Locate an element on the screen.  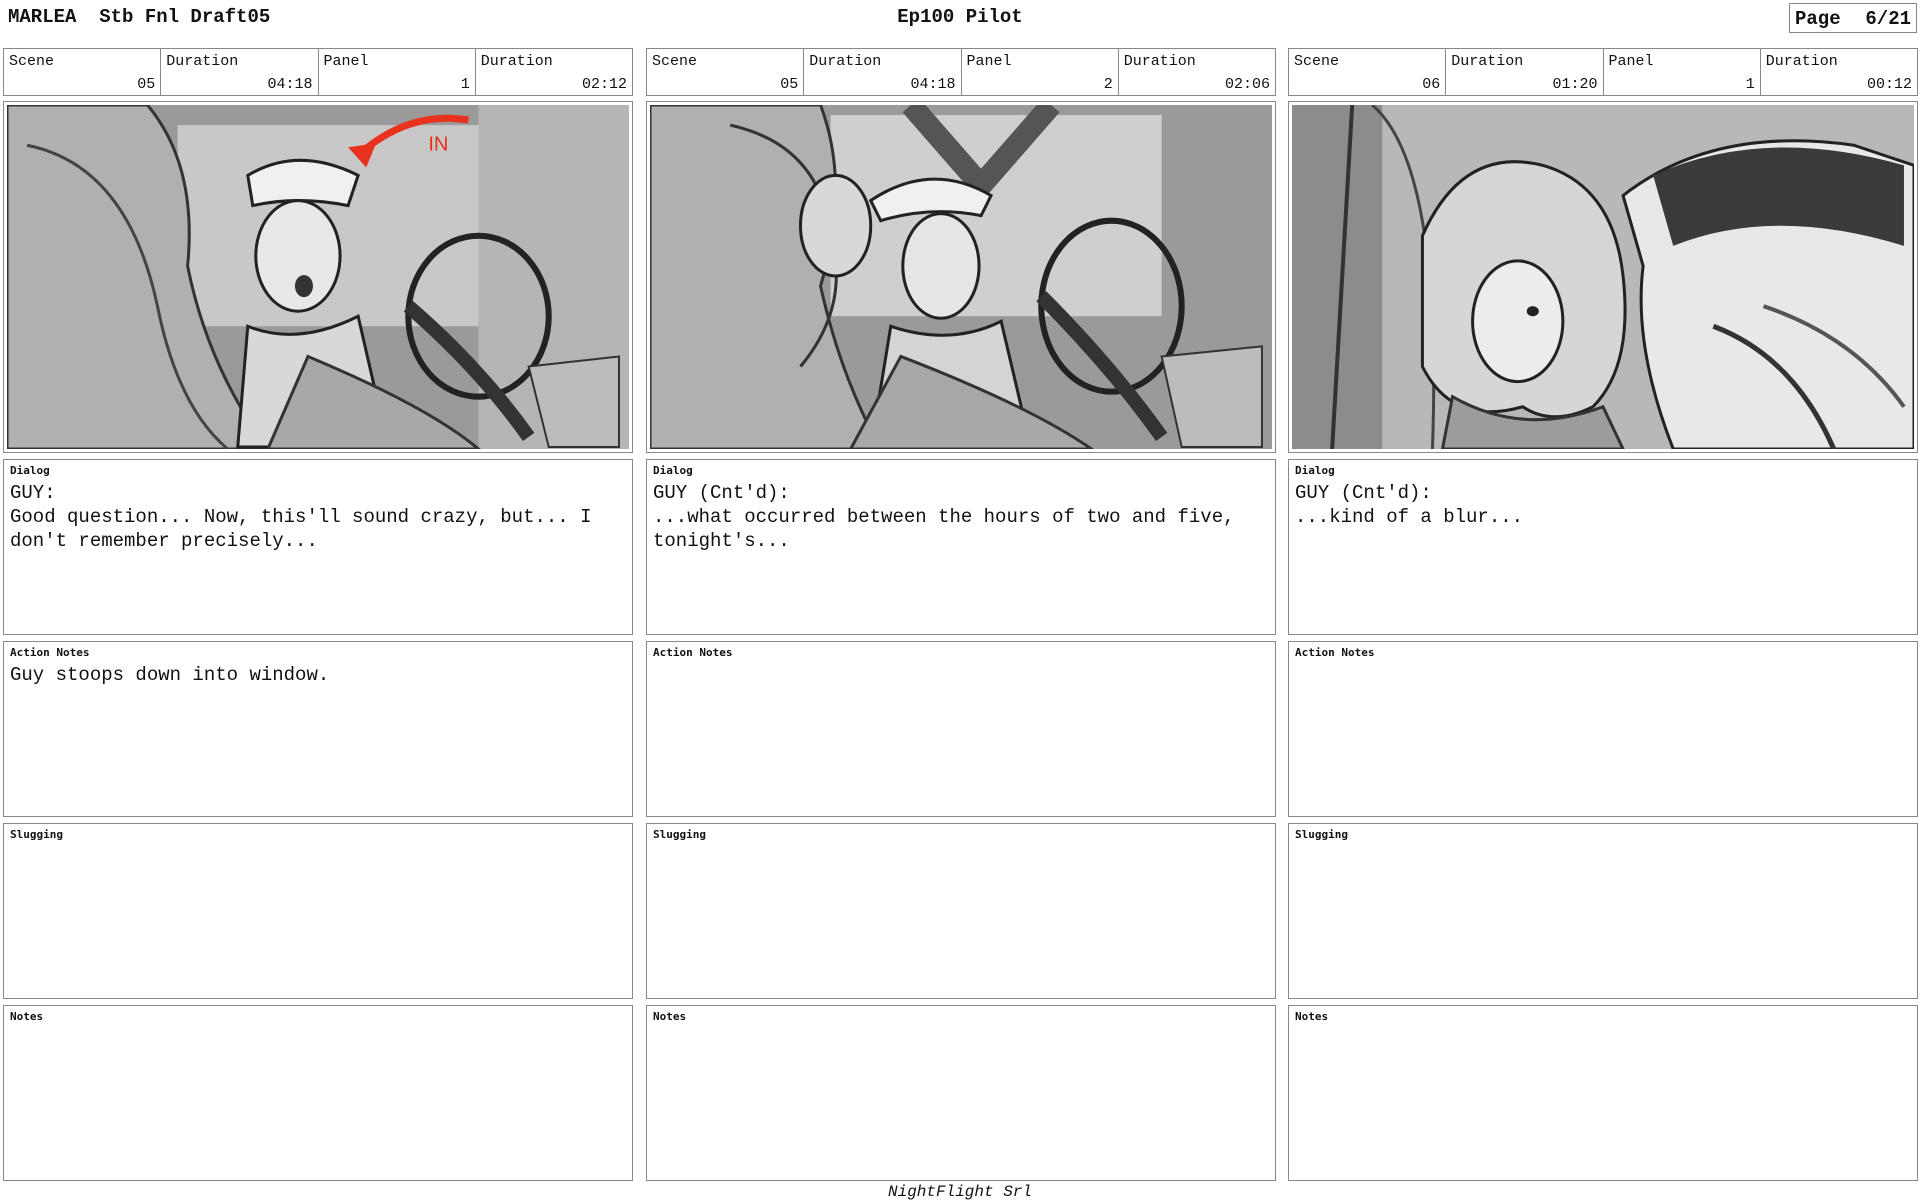
panel-duration-cell: Duration 02:06 is located at coordinates (1197, 72).